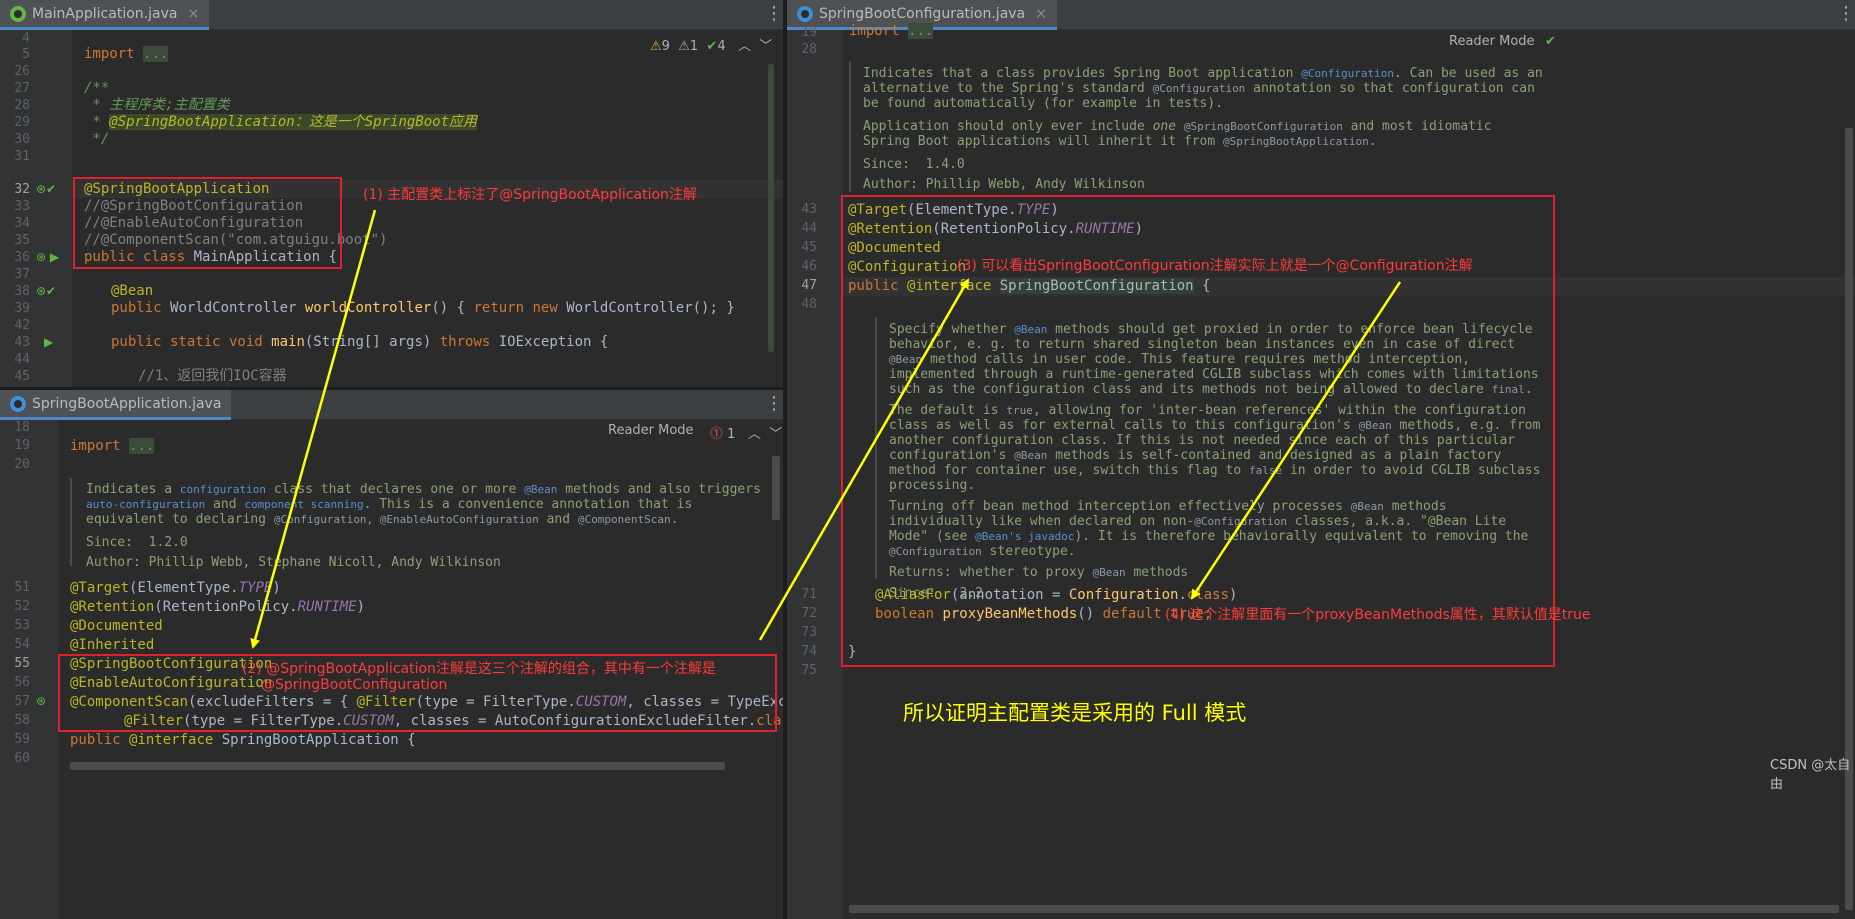  Describe the element at coordinates (22, 682) in the screenshot. I see `line-number: 56` at that location.